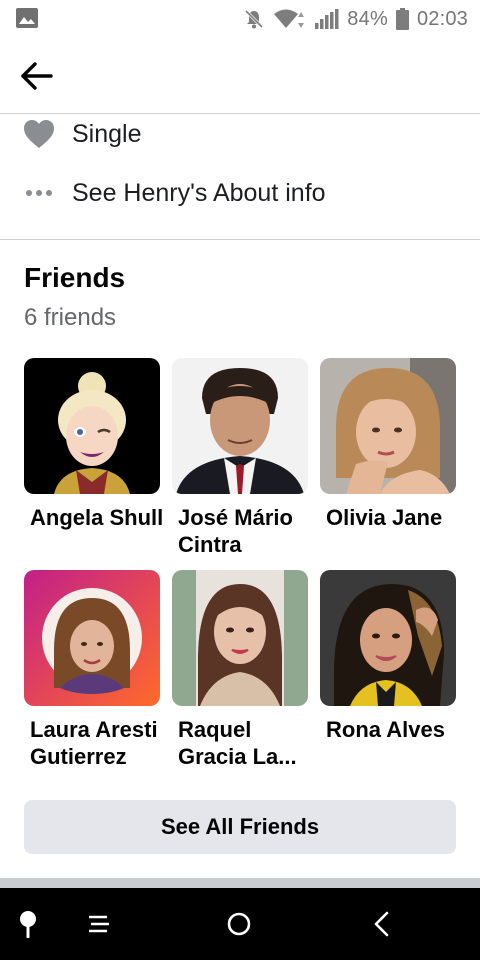  What do you see at coordinates (289, 18) in the screenshot?
I see `wifi-icon` at bounding box center [289, 18].